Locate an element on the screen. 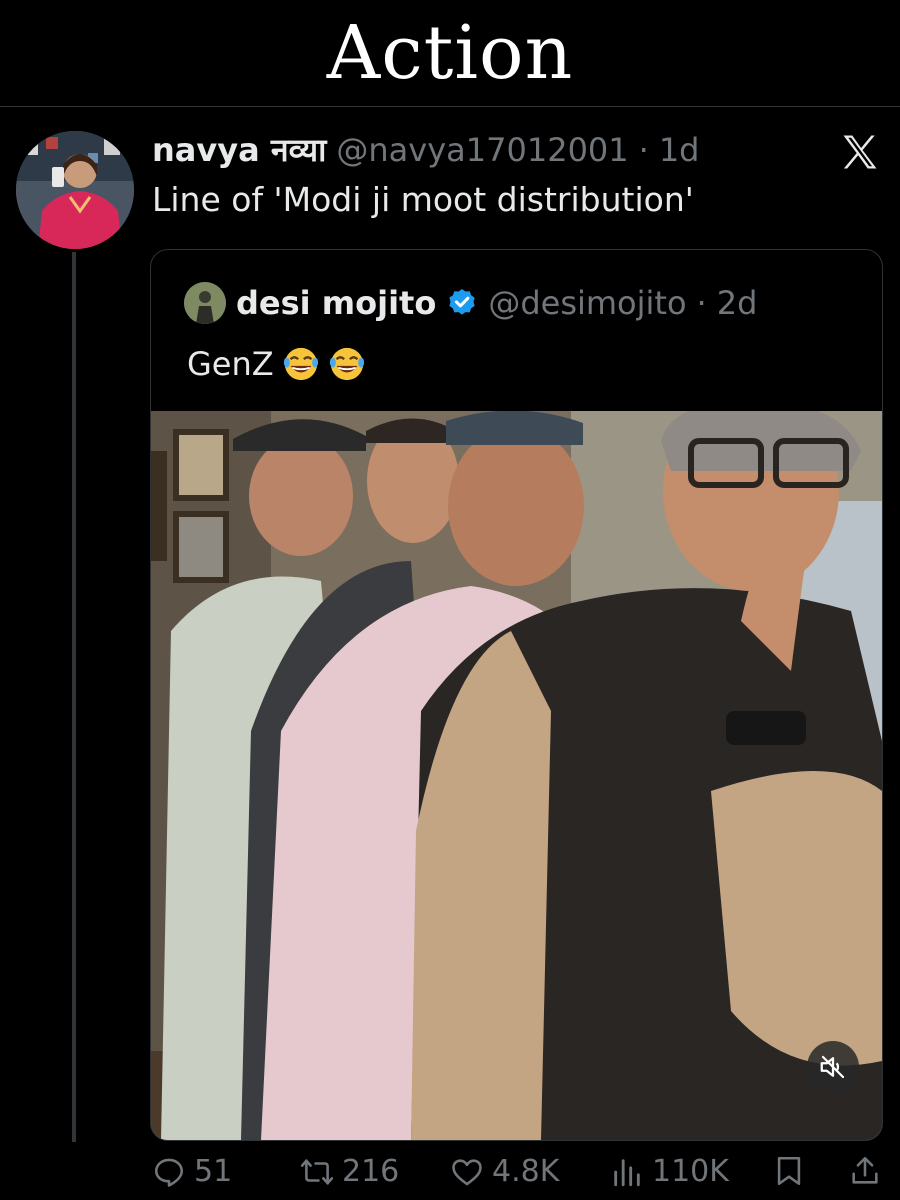  quoted-tweet-time: 2d is located at coordinates (737, 303).